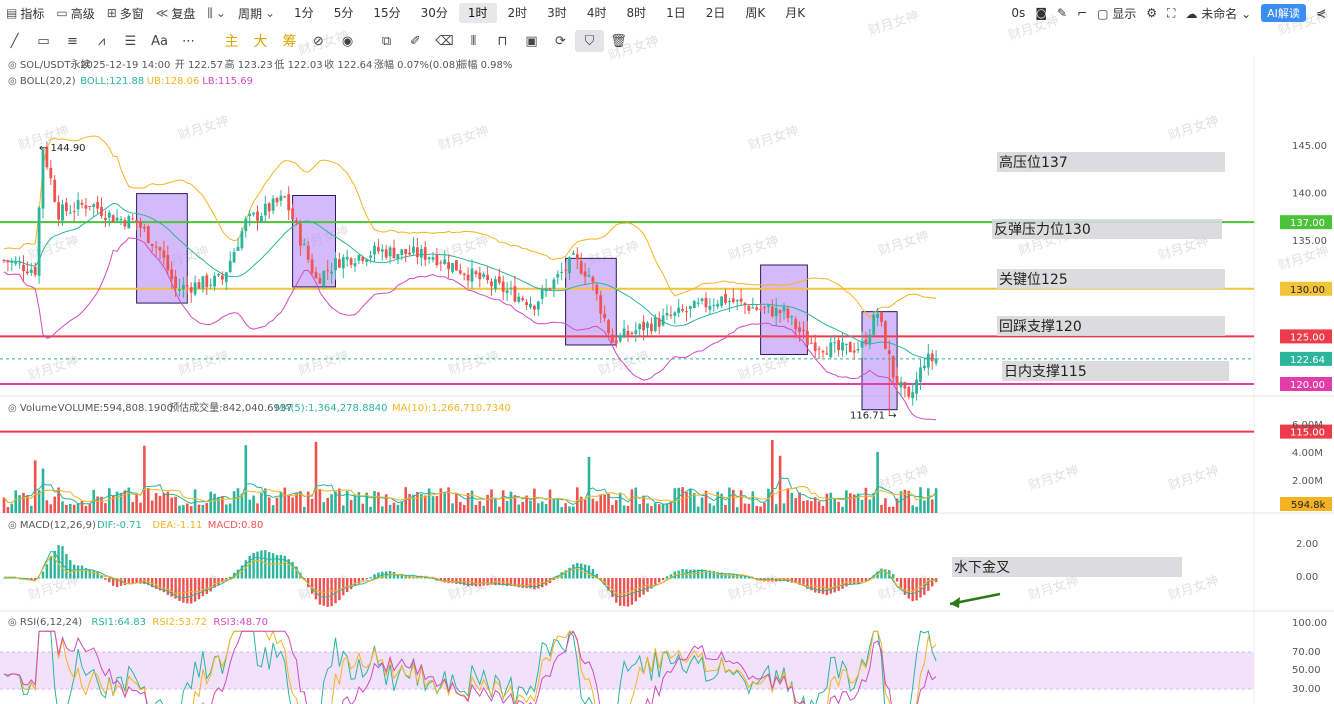 This screenshot has height=704, width=1334. I want to click on magnet-icon: ⊘, so click(318, 41).